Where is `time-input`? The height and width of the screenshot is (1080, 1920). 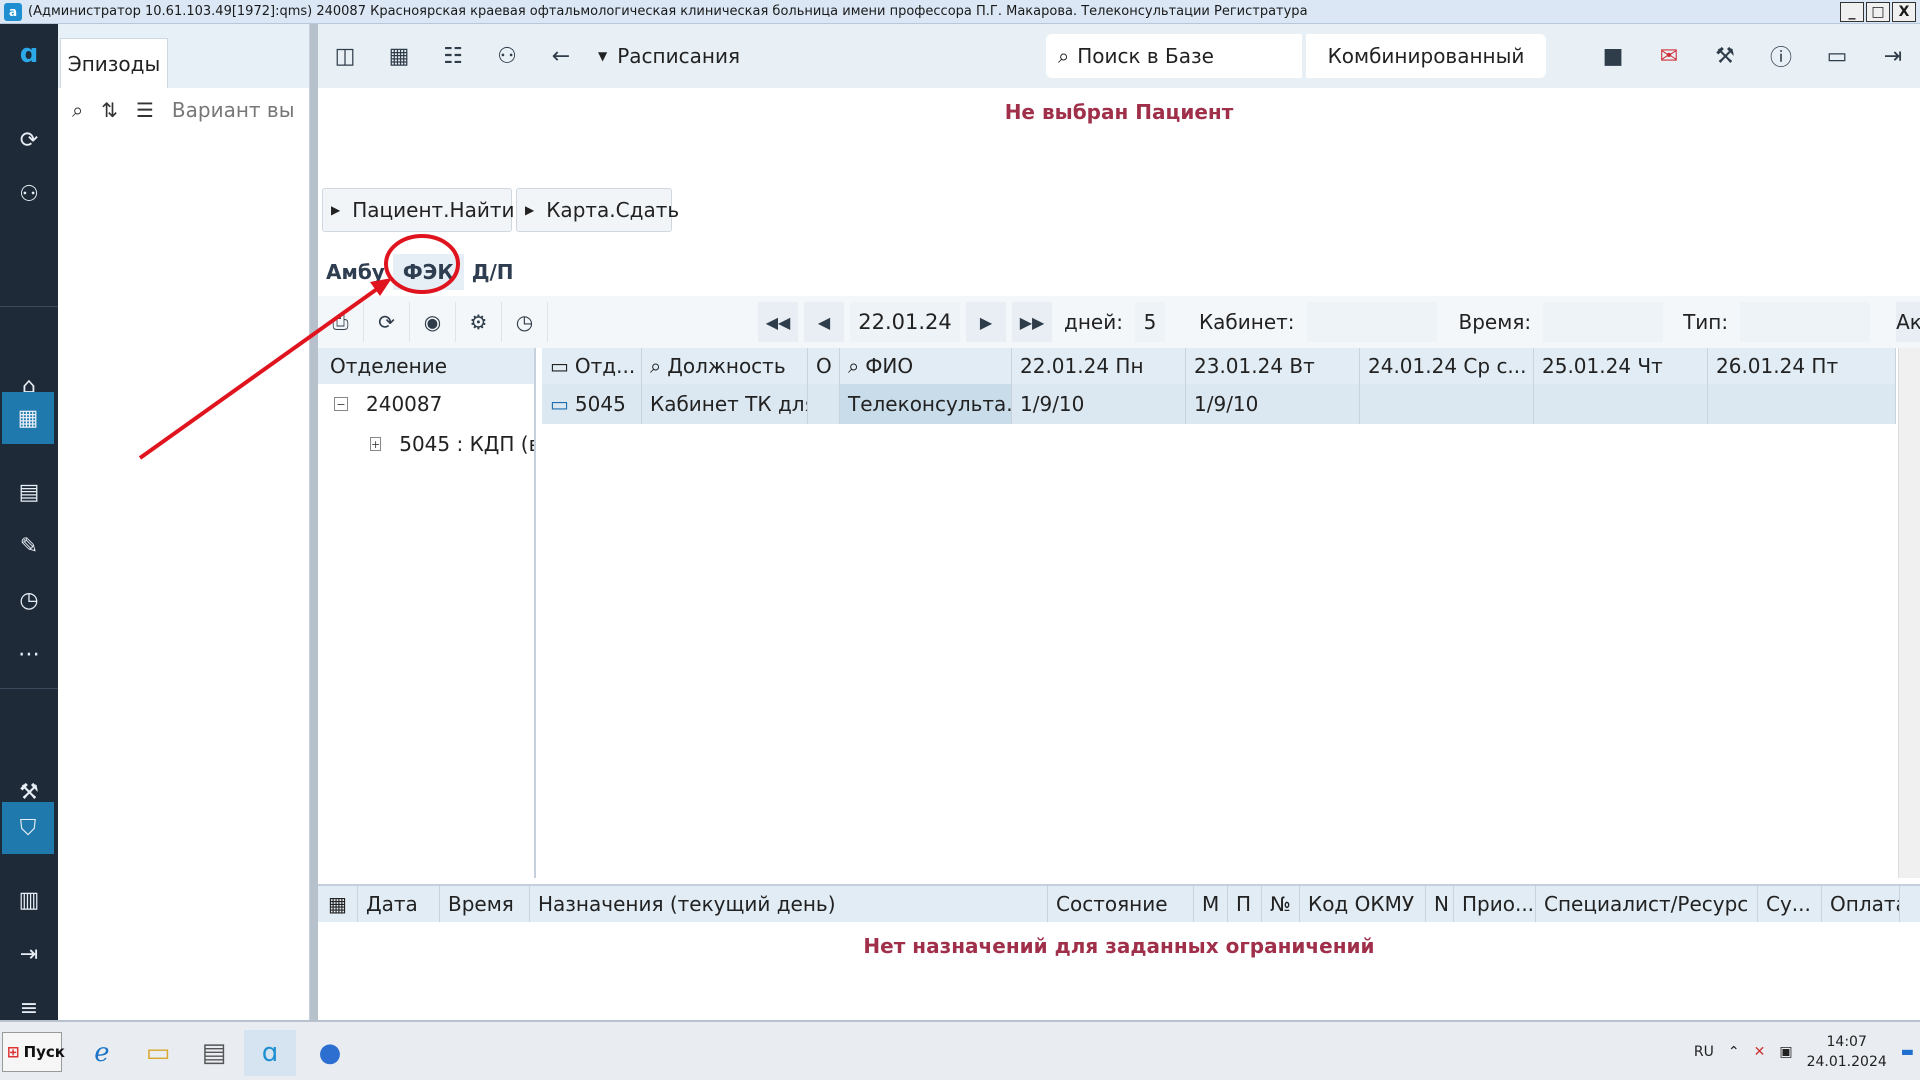
time-input is located at coordinates (1603, 322).